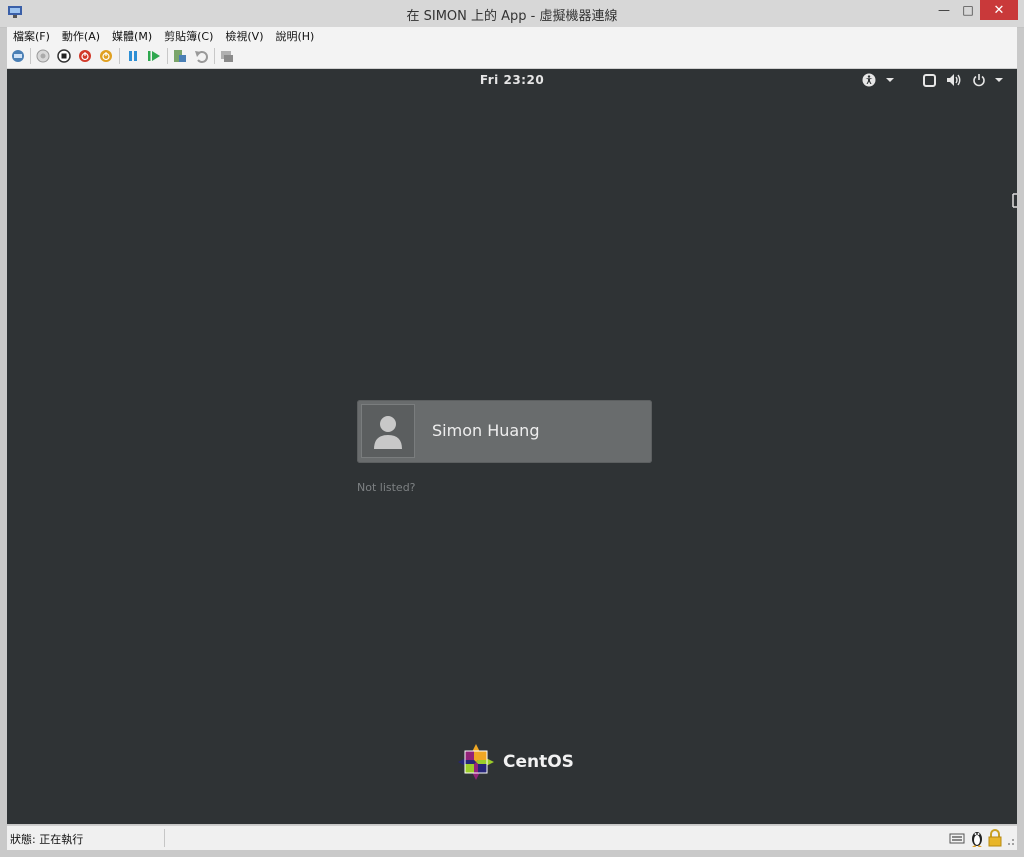 This screenshot has width=1024, height=857. Describe the element at coordinates (512, 837) in the screenshot. I see `status-bar: 狀態: 正在執行` at that location.